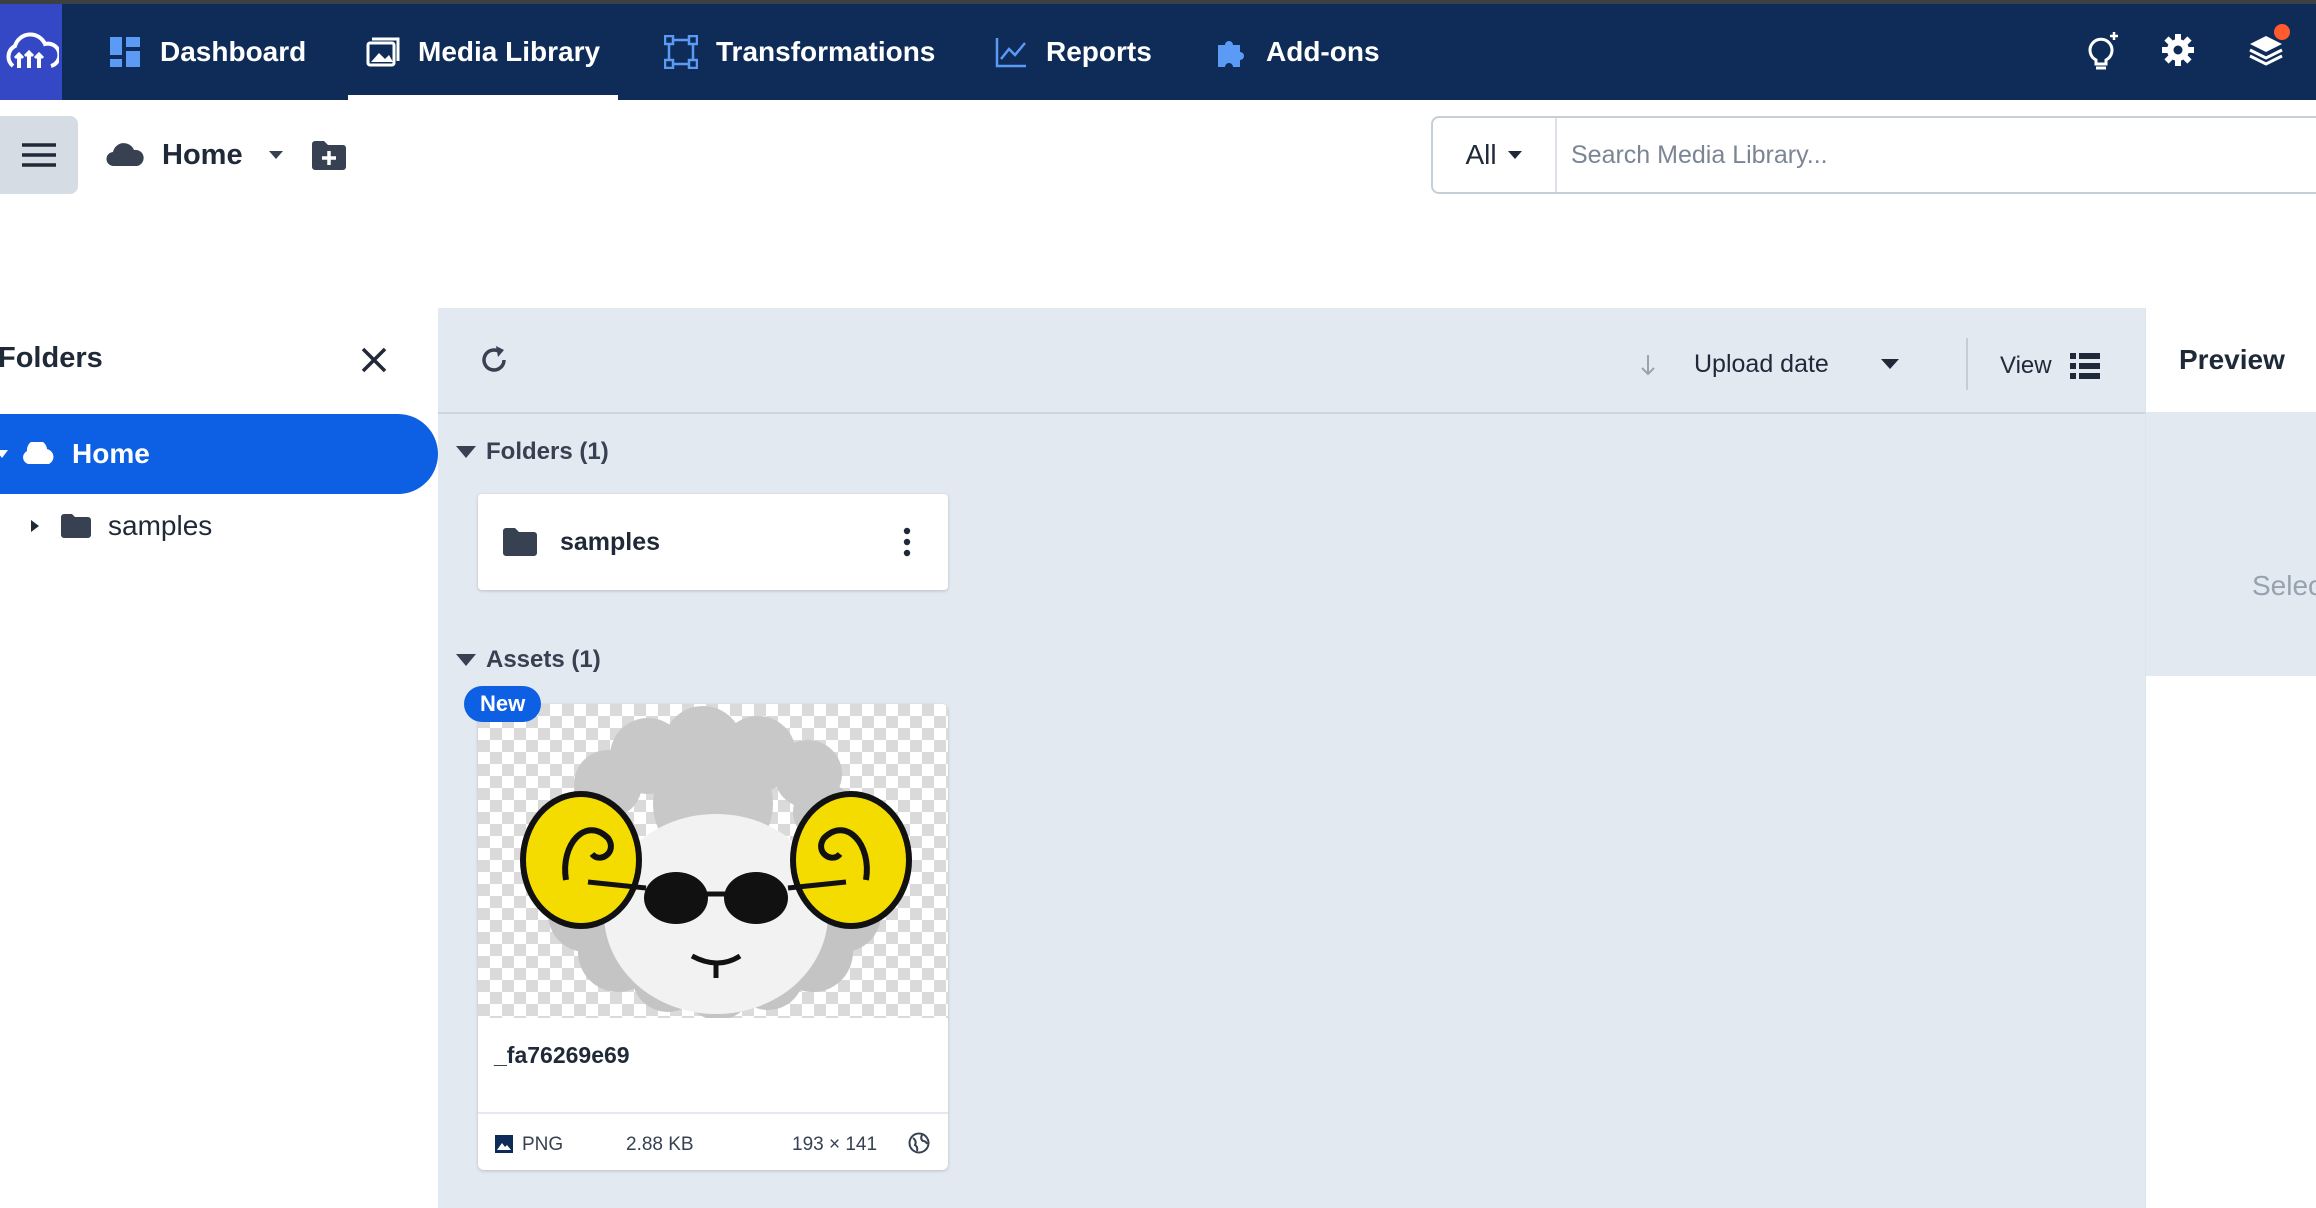 The width and height of the screenshot is (2316, 1208). I want to click on more-vertical-icon, so click(907, 542).